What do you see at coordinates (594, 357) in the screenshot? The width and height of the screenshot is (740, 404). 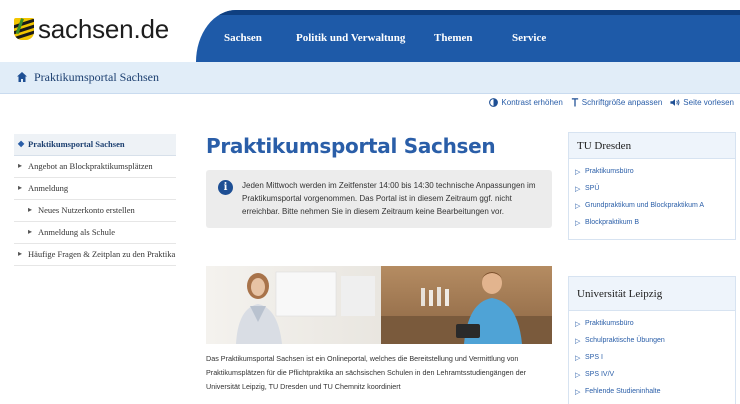 I see `link-label: SPS I` at bounding box center [594, 357].